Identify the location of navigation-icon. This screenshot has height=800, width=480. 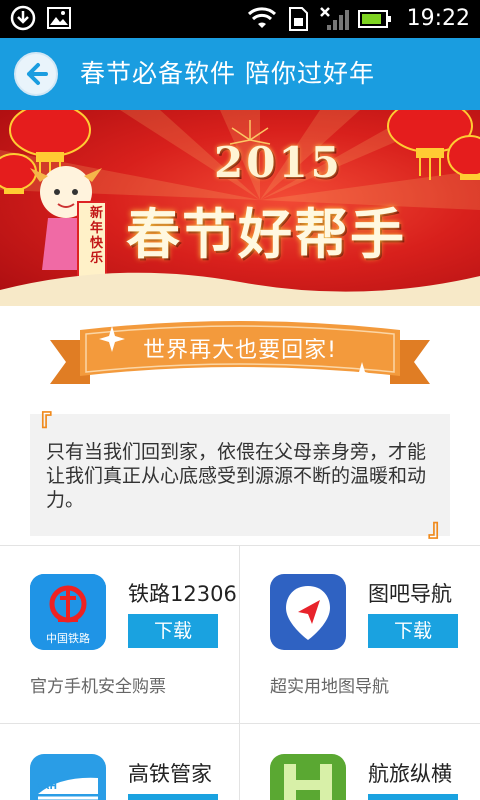
(308, 612).